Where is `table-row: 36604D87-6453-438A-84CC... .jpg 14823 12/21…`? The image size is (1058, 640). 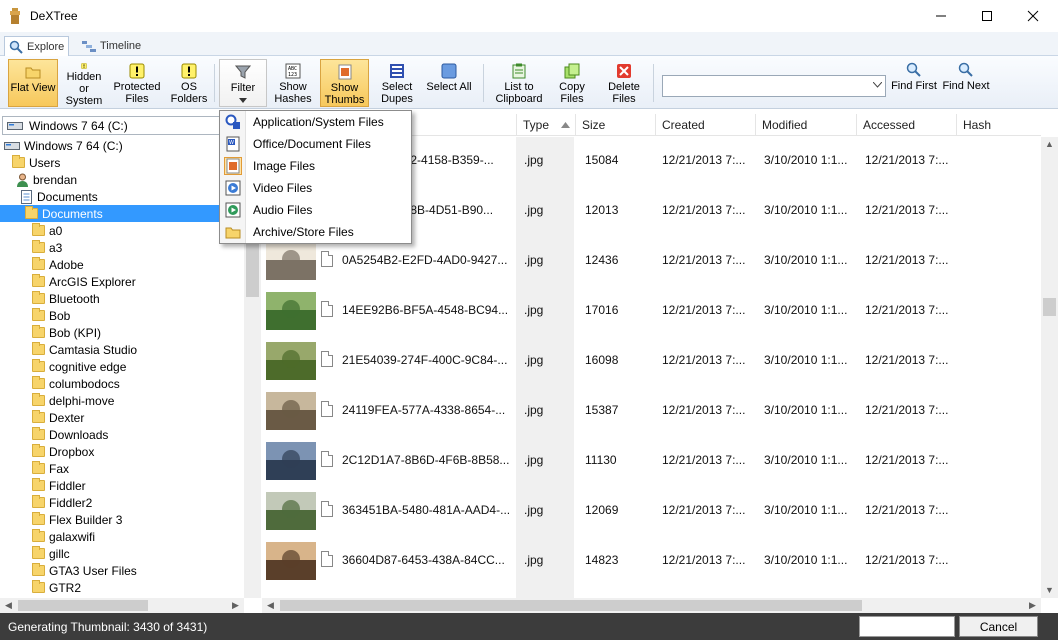
table-row: 36604D87-6453-438A-84CC... .jpg 14823 12/21… is located at coordinates (651, 562).